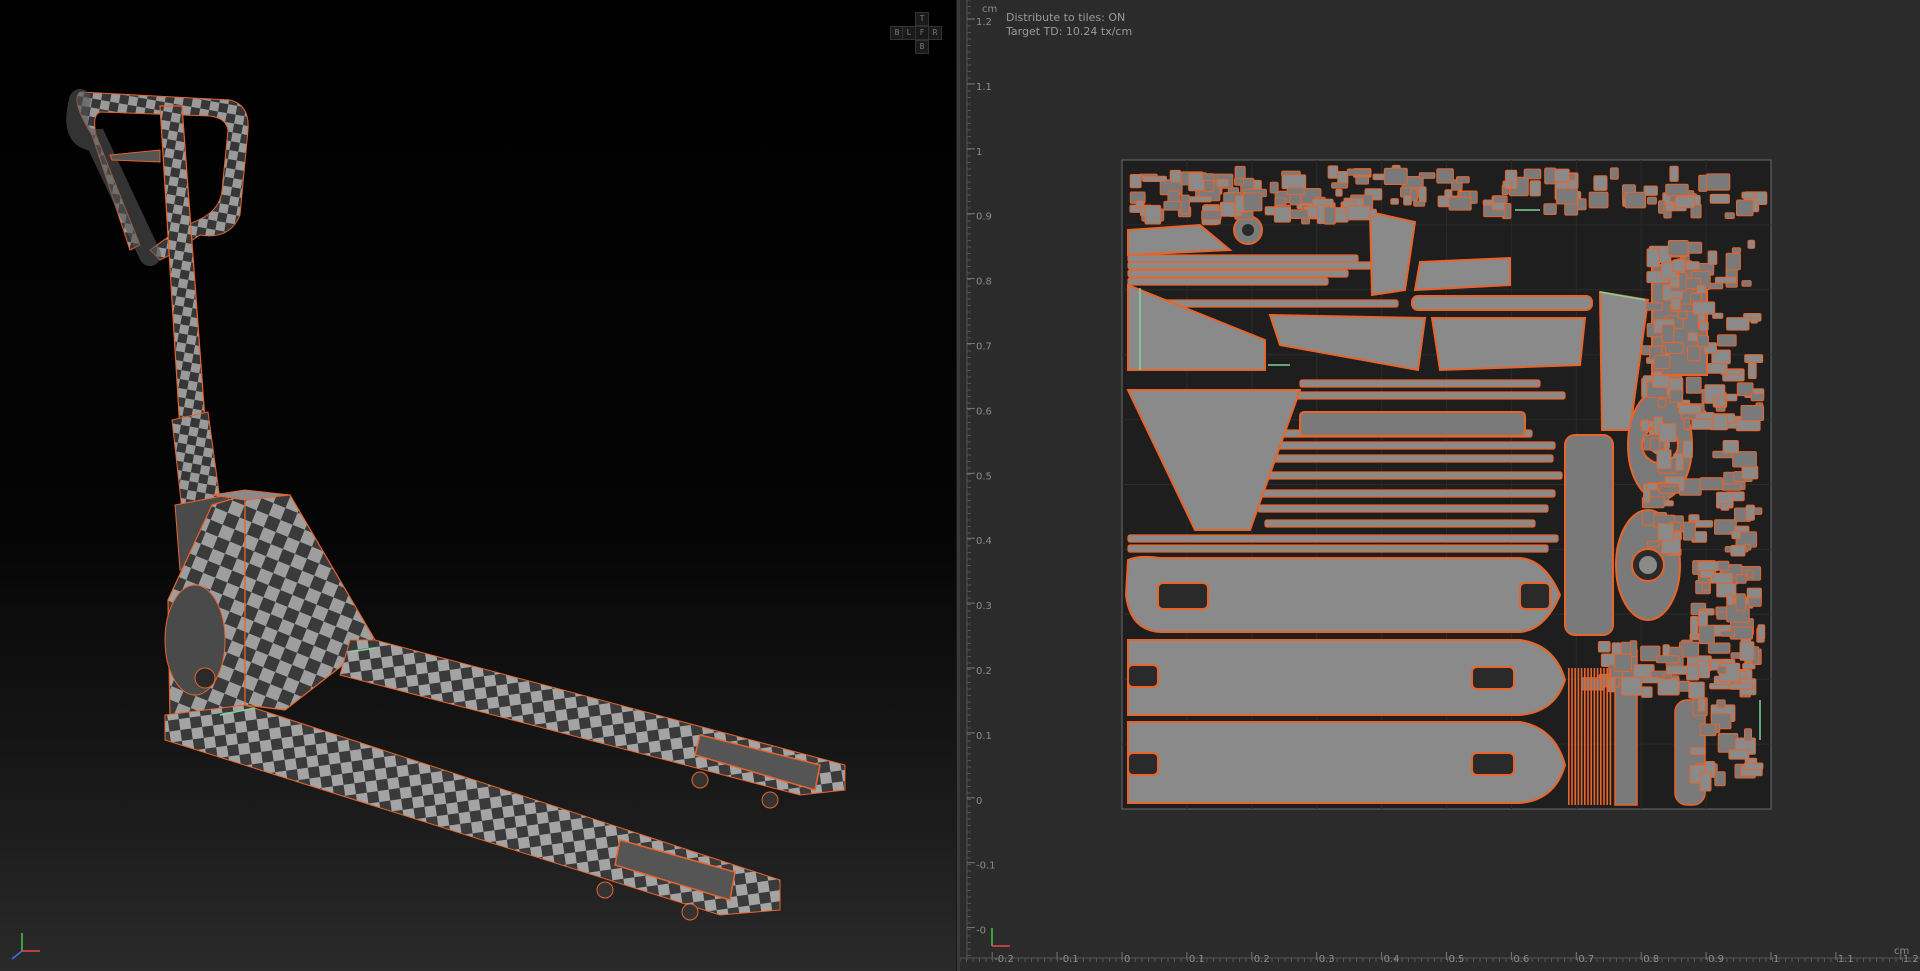  What do you see at coordinates (1262, 959) in the screenshot?
I see `horizontal-ruler-label: 0.2` at bounding box center [1262, 959].